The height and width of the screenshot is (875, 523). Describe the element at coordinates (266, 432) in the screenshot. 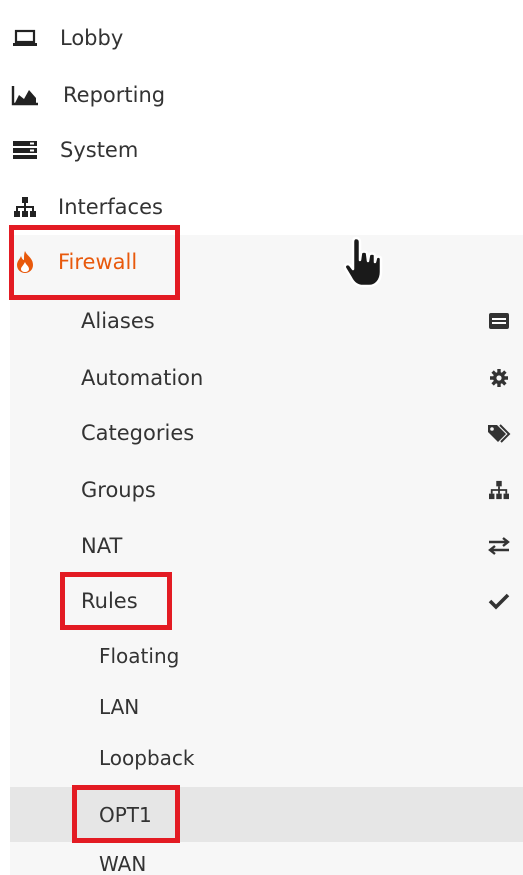

I see `sidebar-item-categories: Categories` at that location.